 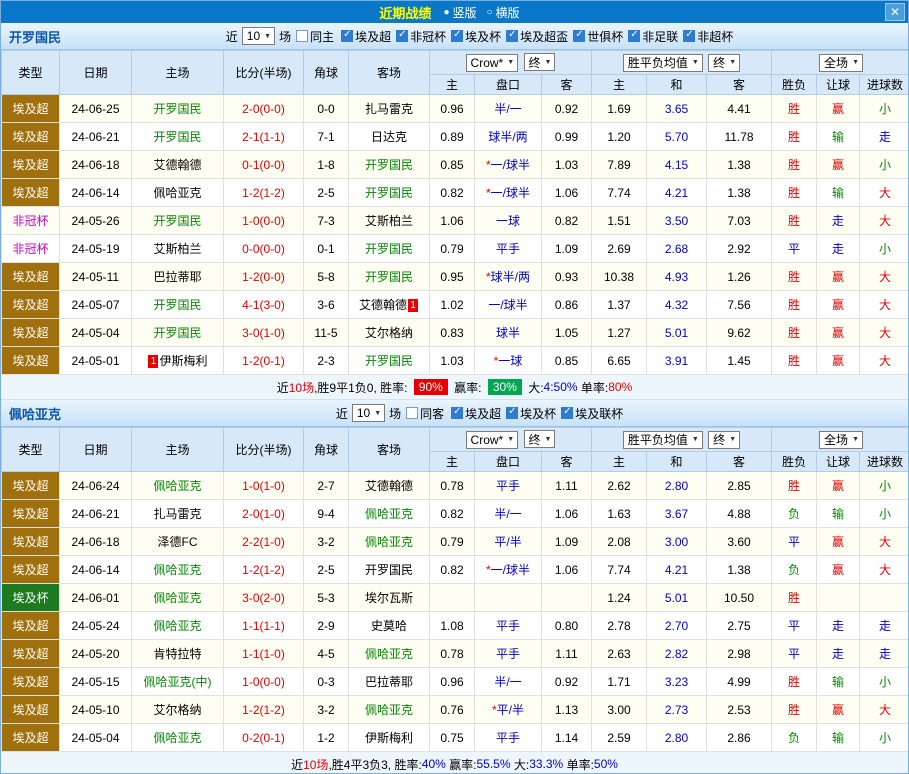 I want to click on team-name-link: 肯特拉特, so click(x=177, y=654).